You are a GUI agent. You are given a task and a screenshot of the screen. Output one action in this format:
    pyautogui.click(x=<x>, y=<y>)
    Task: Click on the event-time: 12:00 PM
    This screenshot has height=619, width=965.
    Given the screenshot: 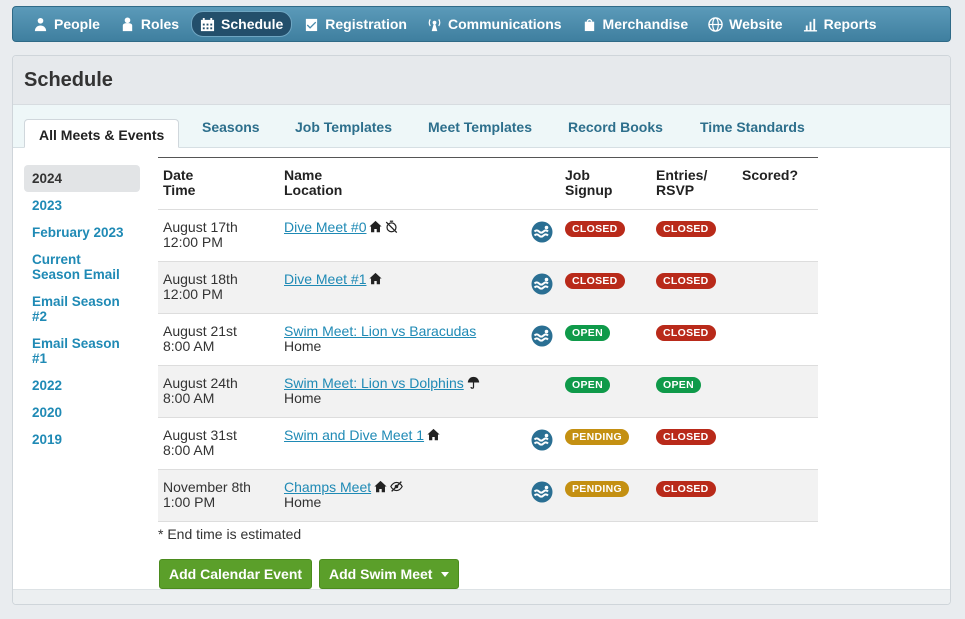 What is the action you would take?
    pyautogui.click(x=193, y=294)
    